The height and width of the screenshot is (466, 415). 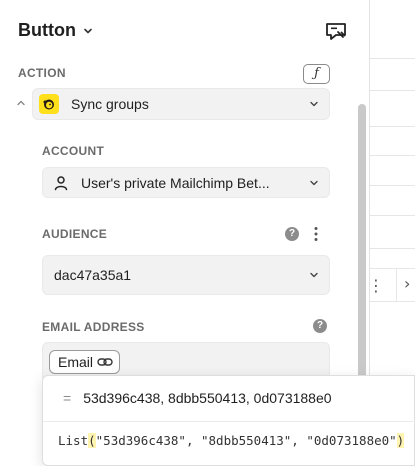 What do you see at coordinates (105, 362) in the screenshot?
I see `link-icon` at bounding box center [105, 362].